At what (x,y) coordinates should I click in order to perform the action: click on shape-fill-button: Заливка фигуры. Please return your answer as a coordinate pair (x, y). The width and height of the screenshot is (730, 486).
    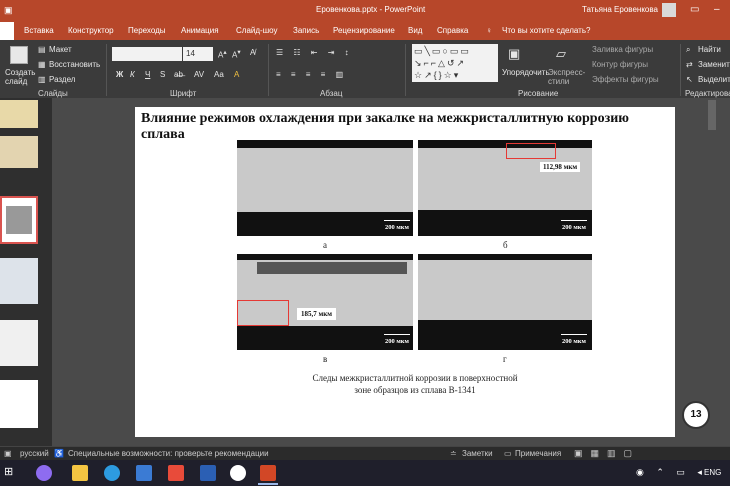
    Looking at the image, I should click on (622, 49).